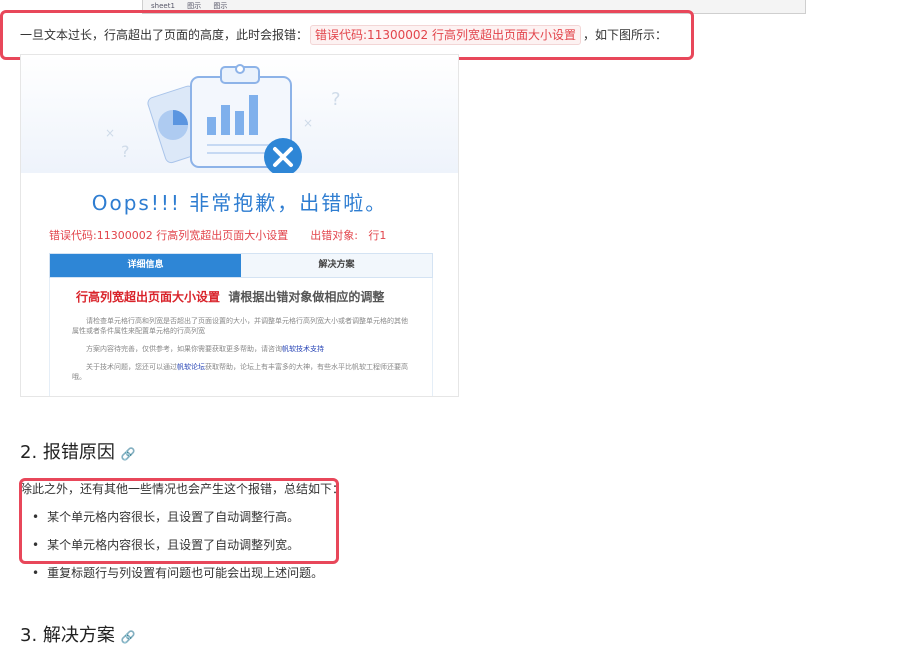 The height and width of the screenshot is (647, 902). Describe the element at coordinates (306, 297) in the screenshot. I see `panel-title-dark: 请根据出错对象做相应的调整` at that location.